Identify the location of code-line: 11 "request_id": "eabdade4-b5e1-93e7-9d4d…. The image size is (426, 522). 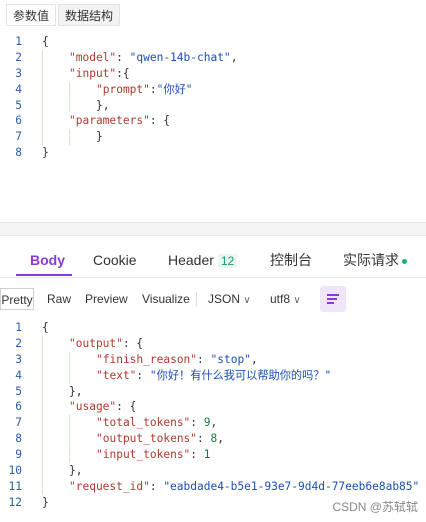
(213, 486).